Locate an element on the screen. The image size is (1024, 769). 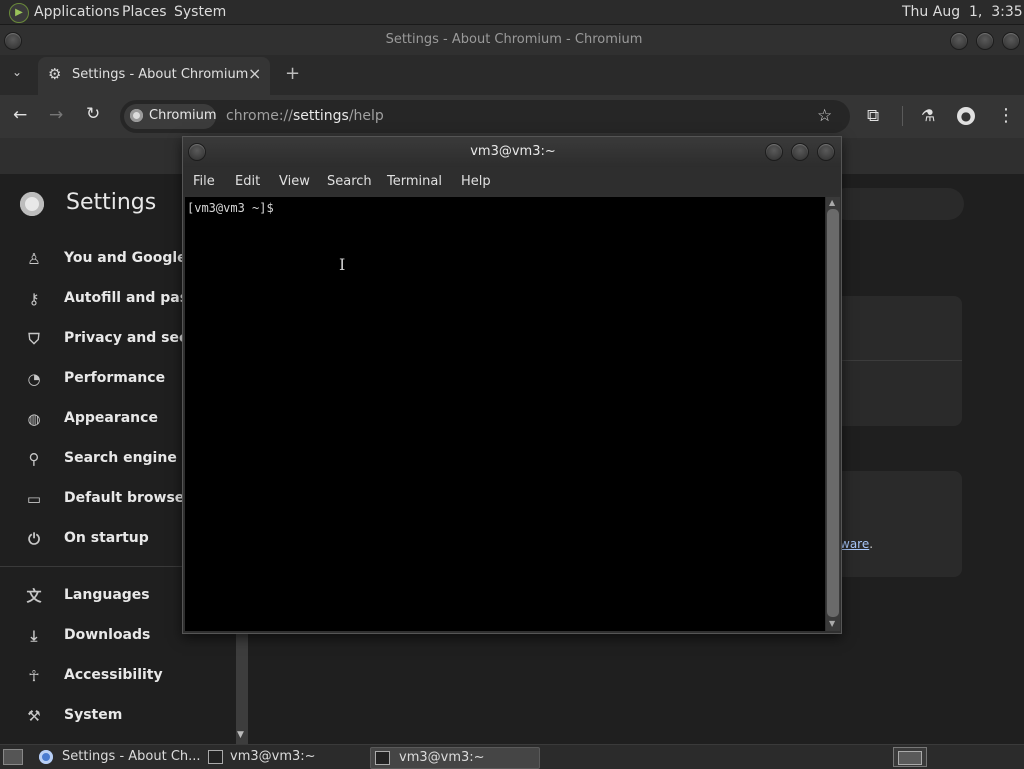
window-title: Settings - About Chromium - Chromium is located at coordinates (514, 39).